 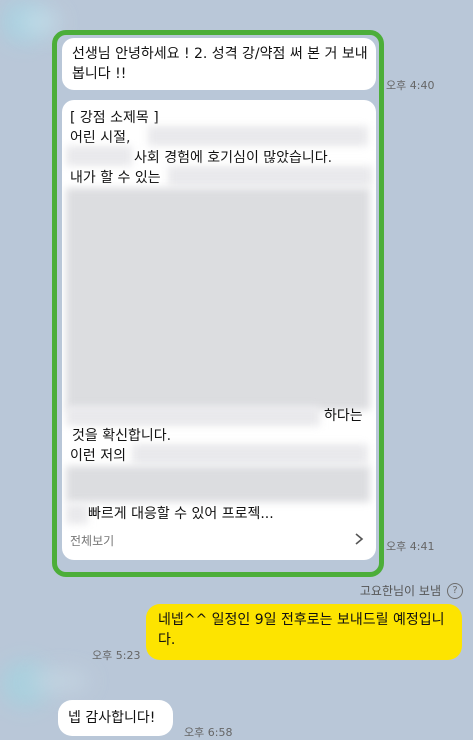 What do you see at coordinates (410, 546) in the screenshot?
I see `message-time-2: 오후 4:41` at bounding box center [410, 546].